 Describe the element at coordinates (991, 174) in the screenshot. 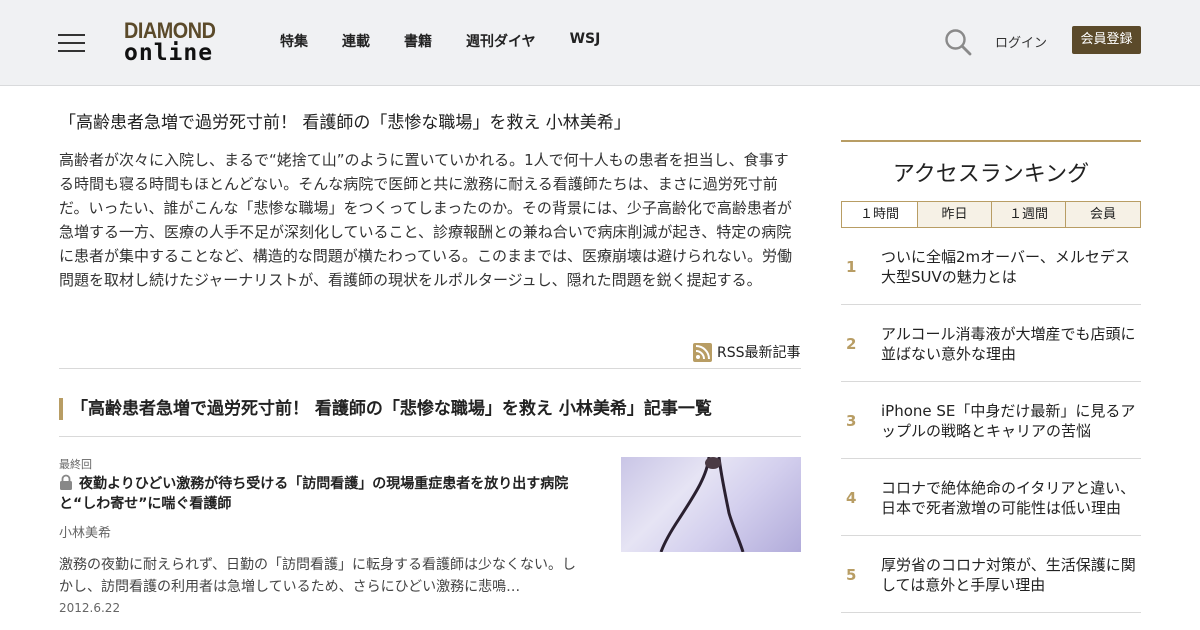

I see `ranking-title: アクセスランキング` at that location.